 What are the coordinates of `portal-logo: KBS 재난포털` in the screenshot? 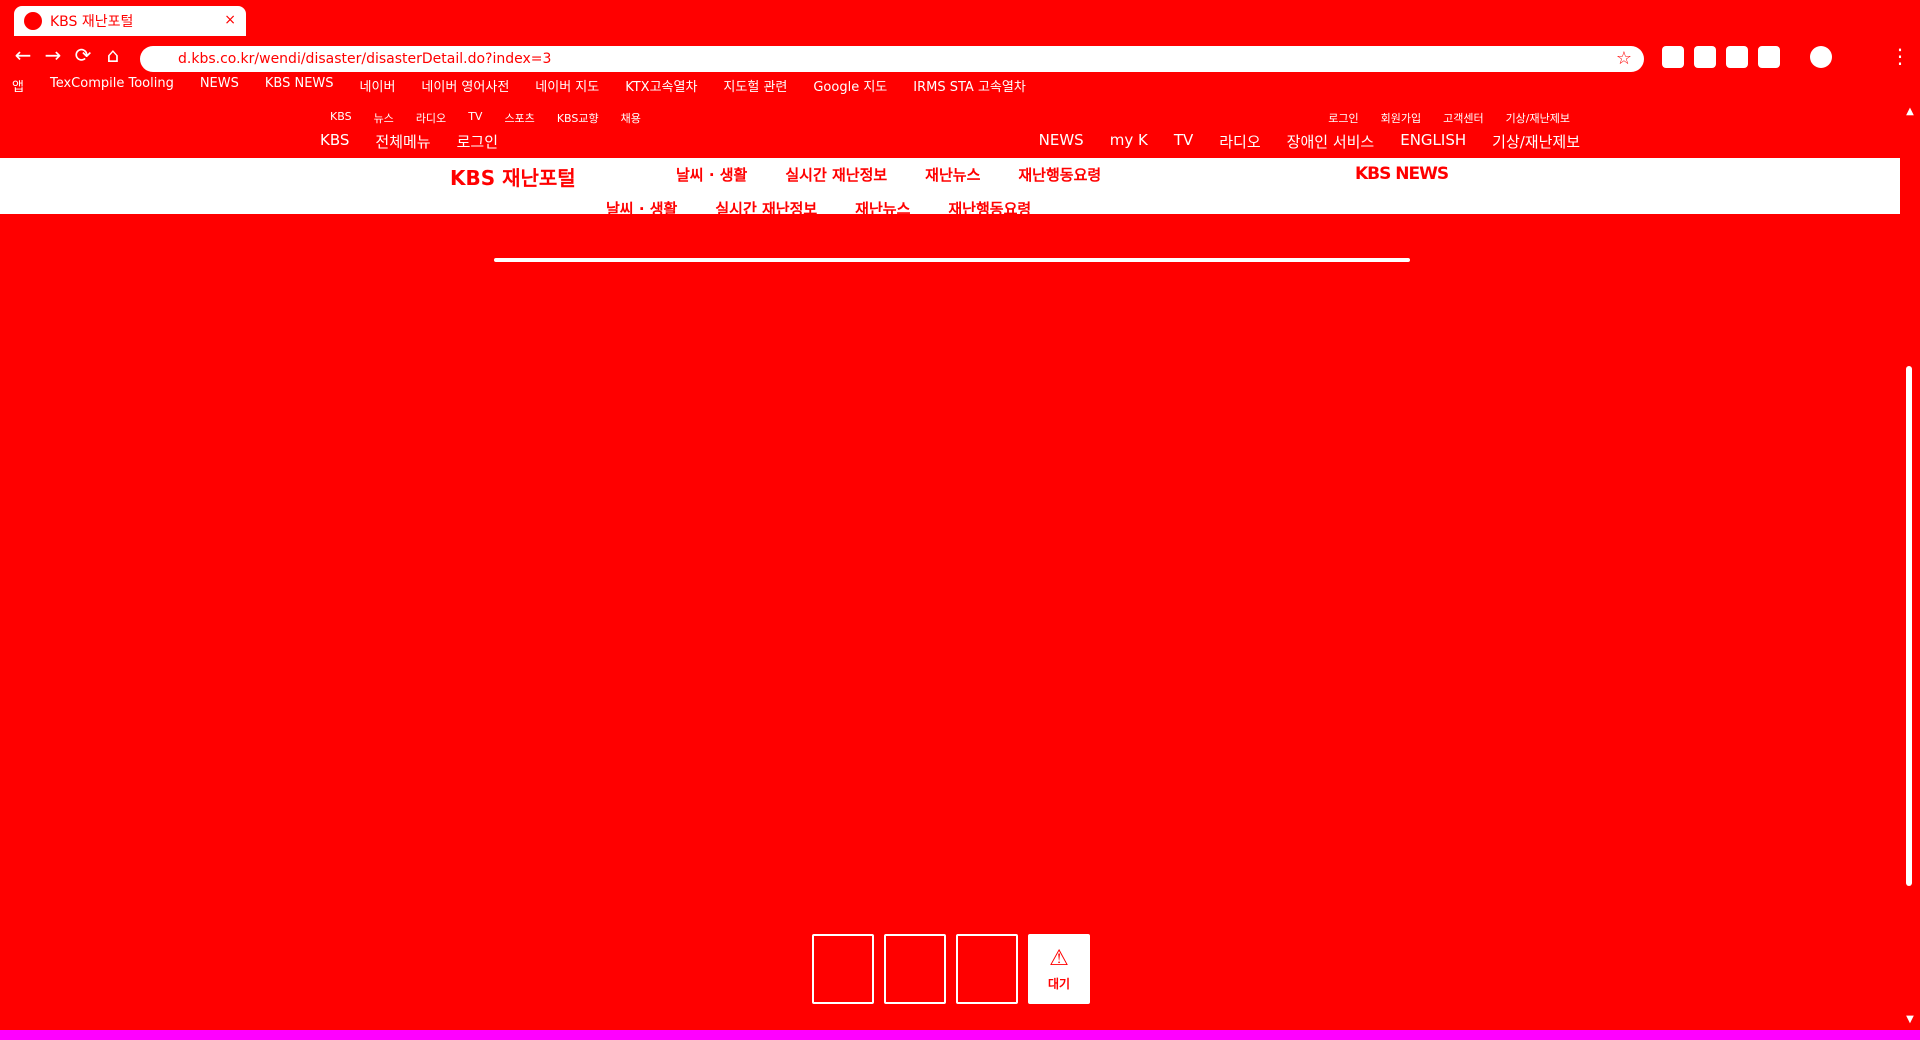 It's located at (513, 176).